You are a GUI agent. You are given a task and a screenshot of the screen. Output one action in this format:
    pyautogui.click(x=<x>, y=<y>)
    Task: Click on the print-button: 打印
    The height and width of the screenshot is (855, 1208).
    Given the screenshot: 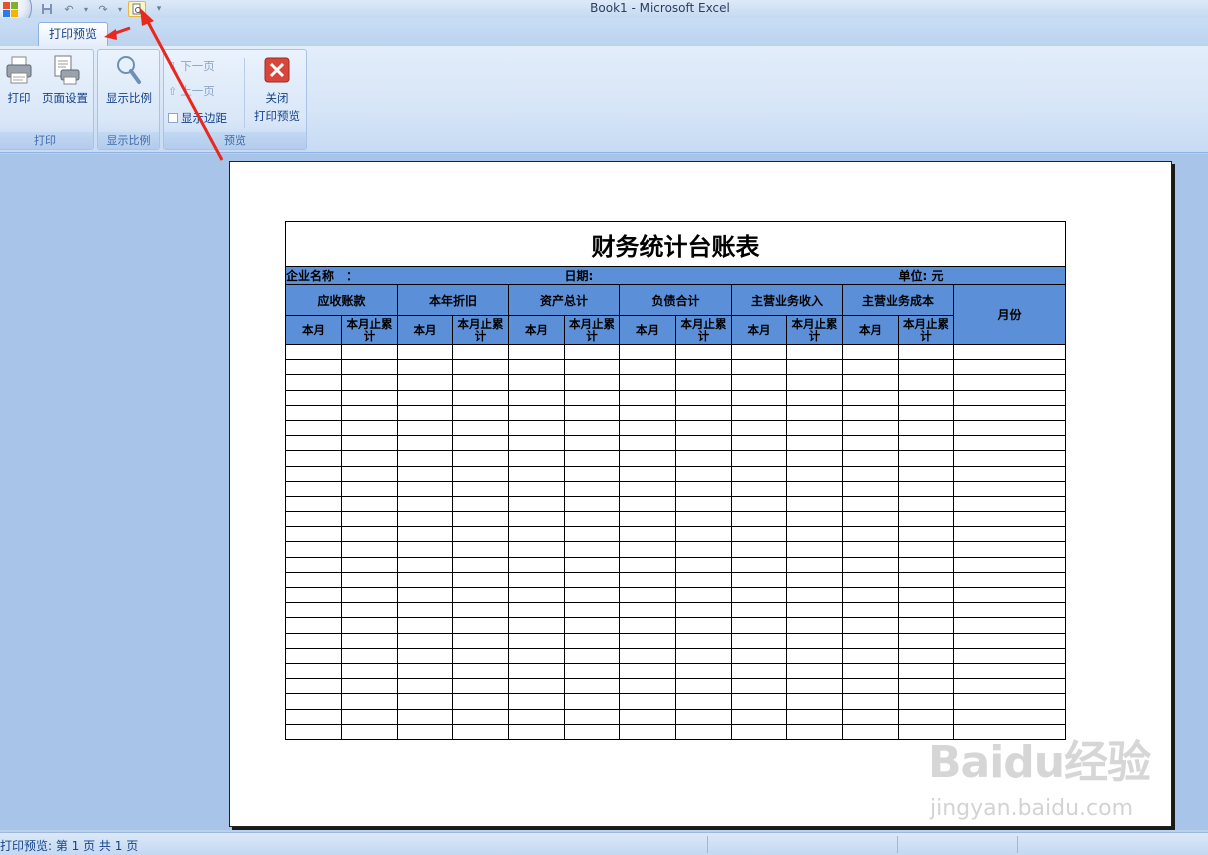 What is the action you would take?
    pyautogui.click(x=19, y=80)
    